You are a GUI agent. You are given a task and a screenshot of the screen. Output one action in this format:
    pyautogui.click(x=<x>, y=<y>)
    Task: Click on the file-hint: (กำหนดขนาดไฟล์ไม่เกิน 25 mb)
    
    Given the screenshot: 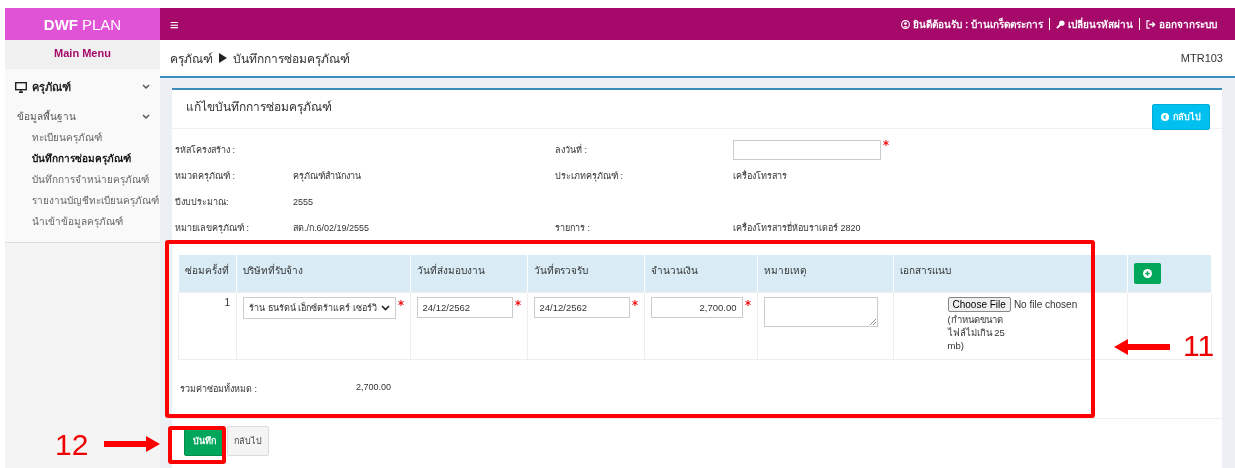 What is the action you would take?
    pyautogui.click(x=976, y=333)
    